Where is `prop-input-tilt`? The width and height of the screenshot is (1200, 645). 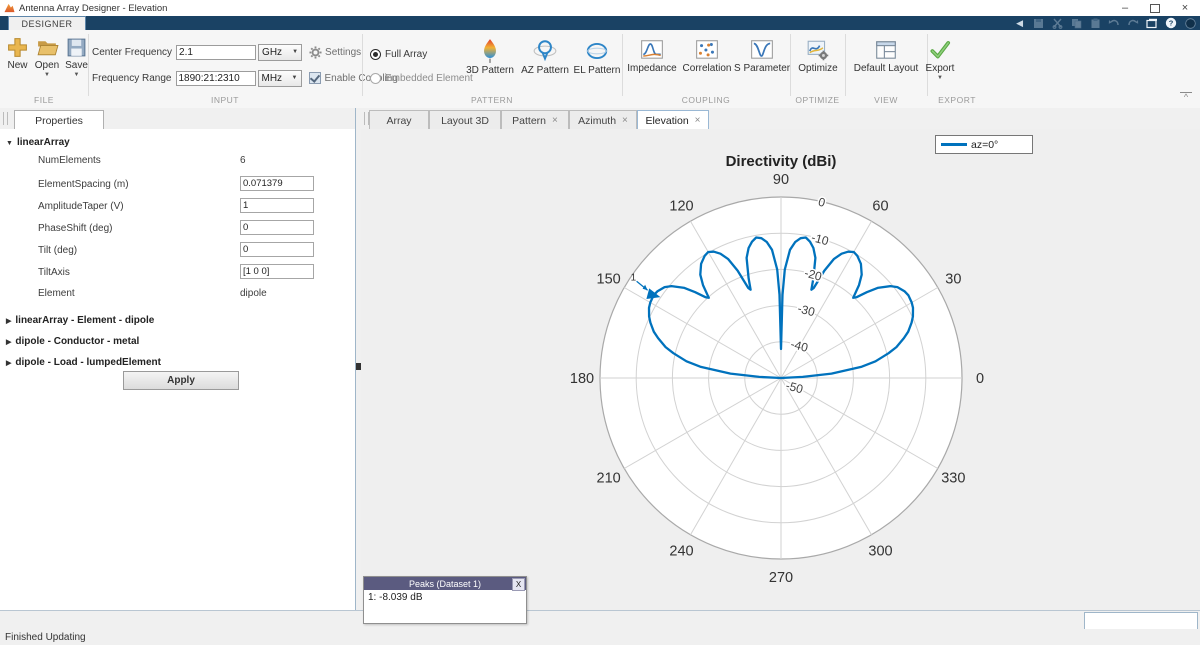
prop-input-tilt is located at coordinates (277, 249).